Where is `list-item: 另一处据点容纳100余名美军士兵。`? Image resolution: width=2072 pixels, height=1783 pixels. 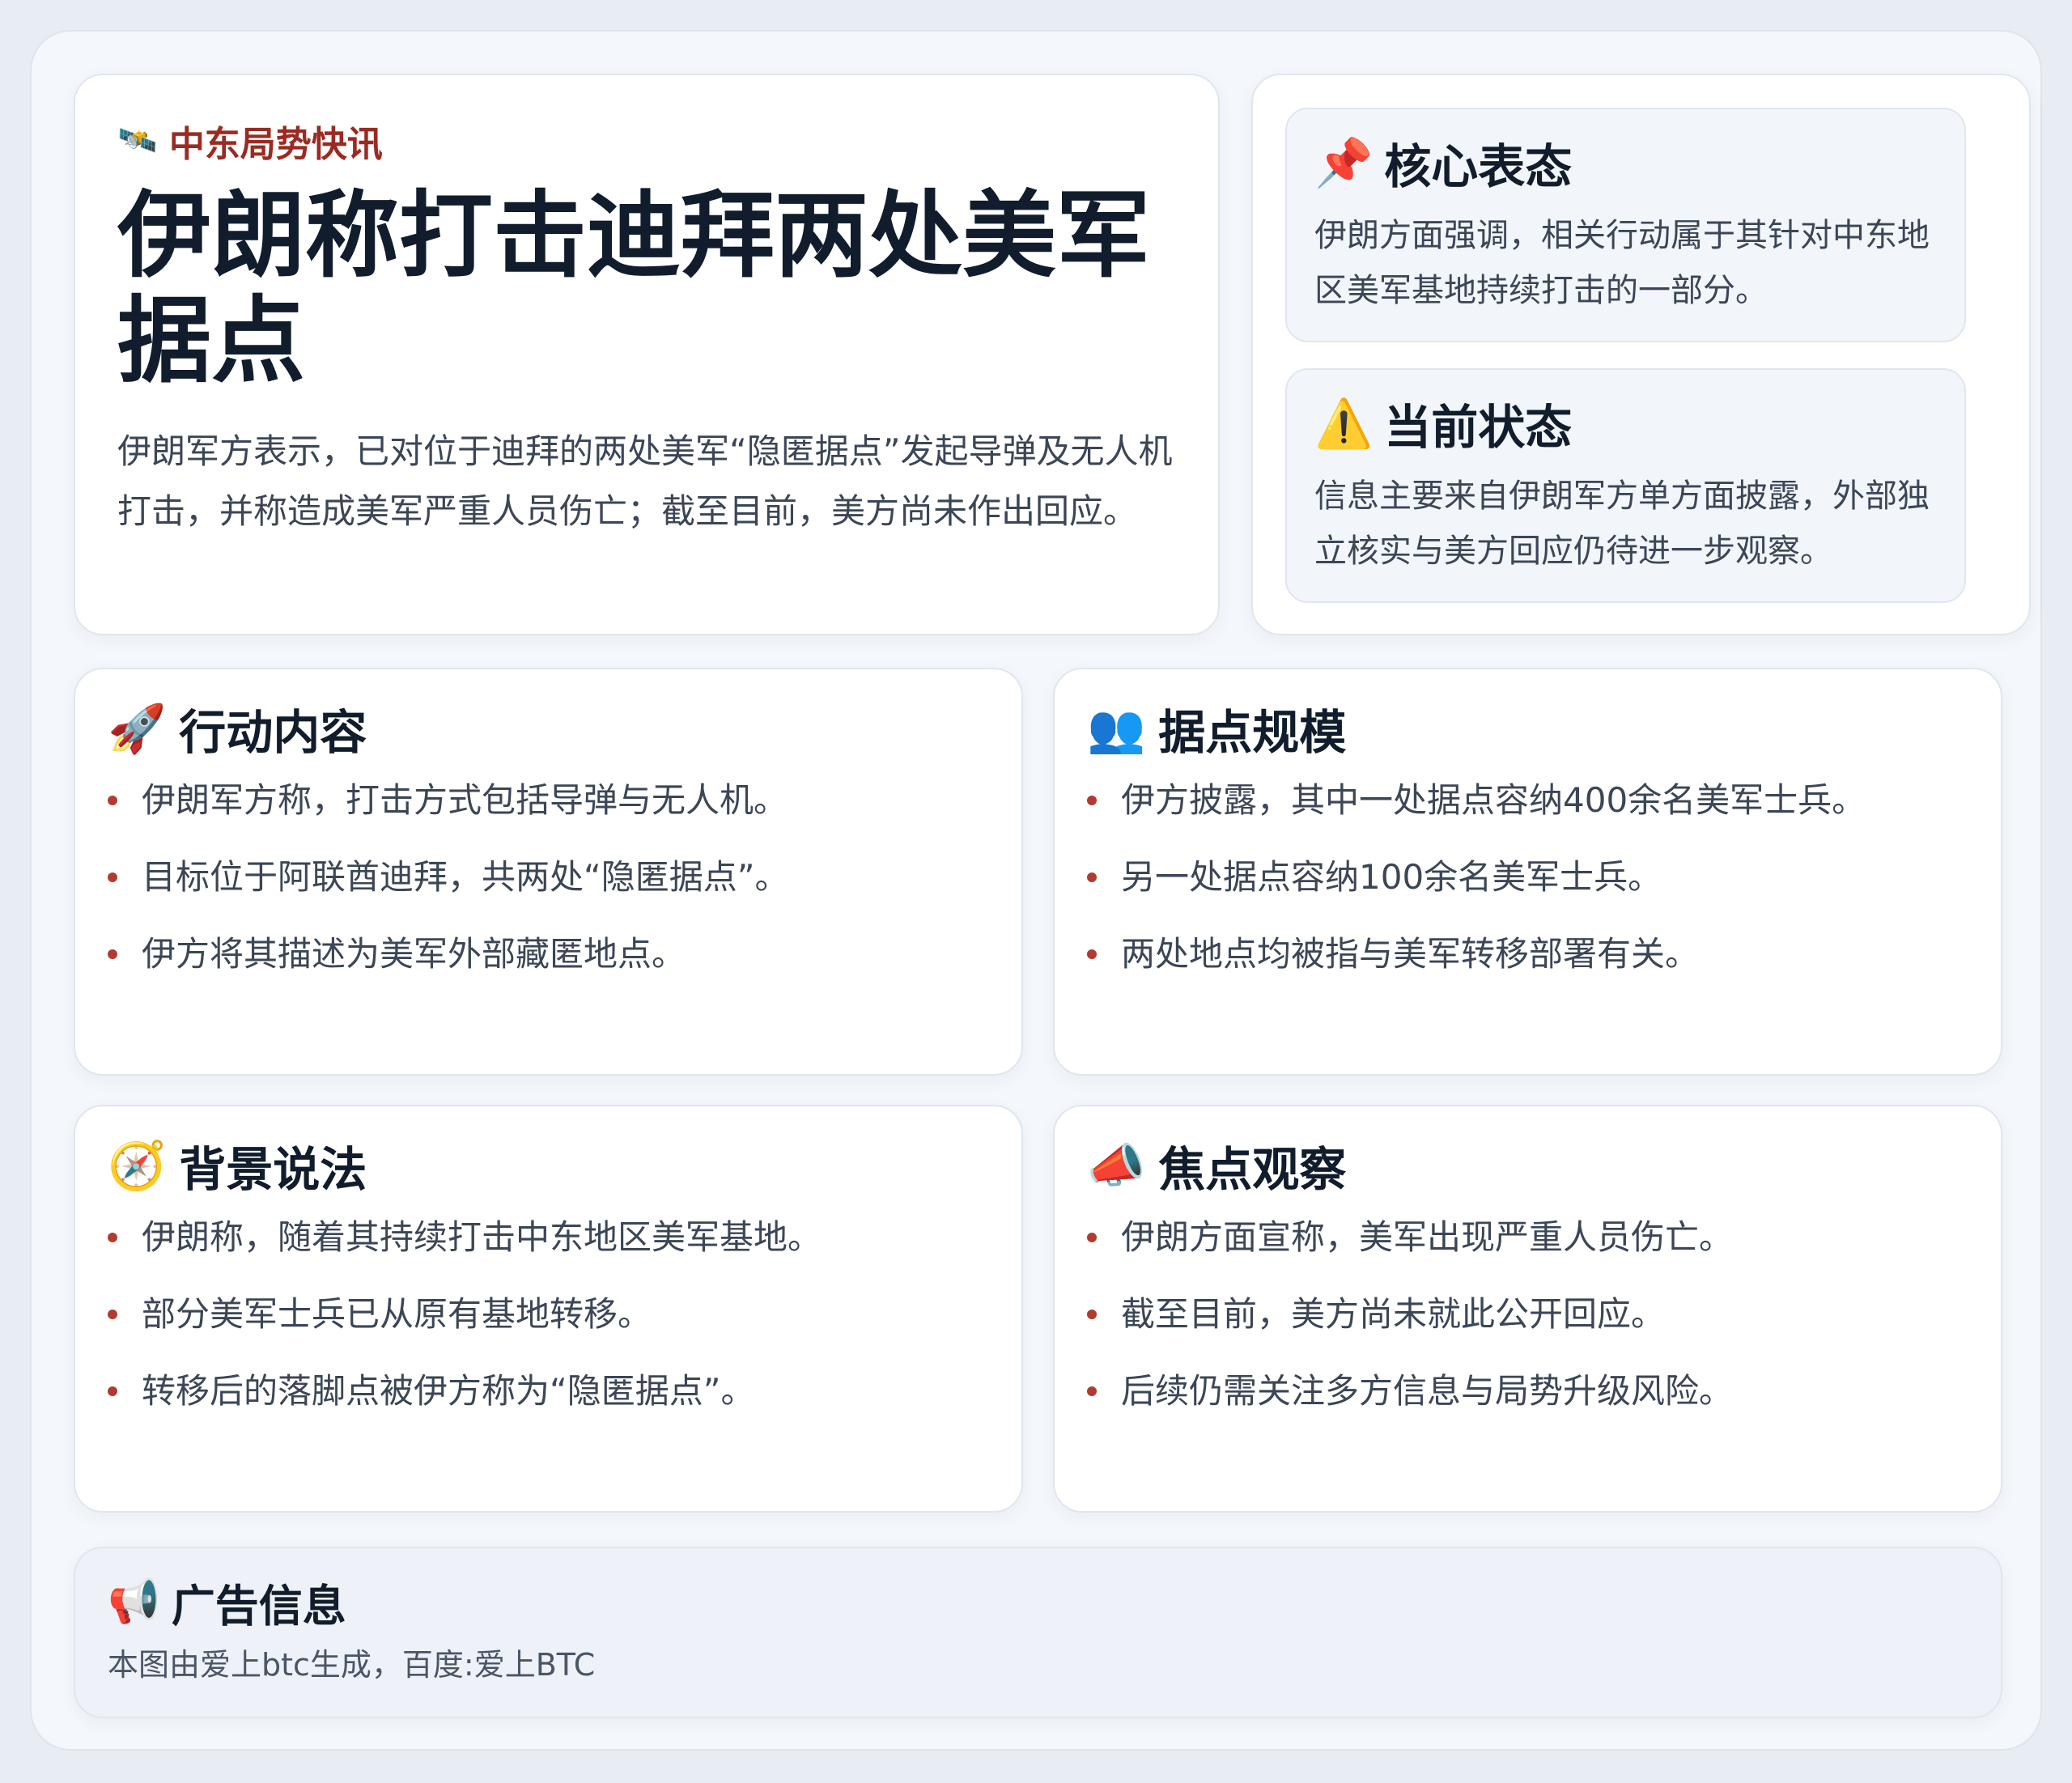
list-item: 另一处据点容纳100余名美军士兵。 is located at coordinates (1527, 877).